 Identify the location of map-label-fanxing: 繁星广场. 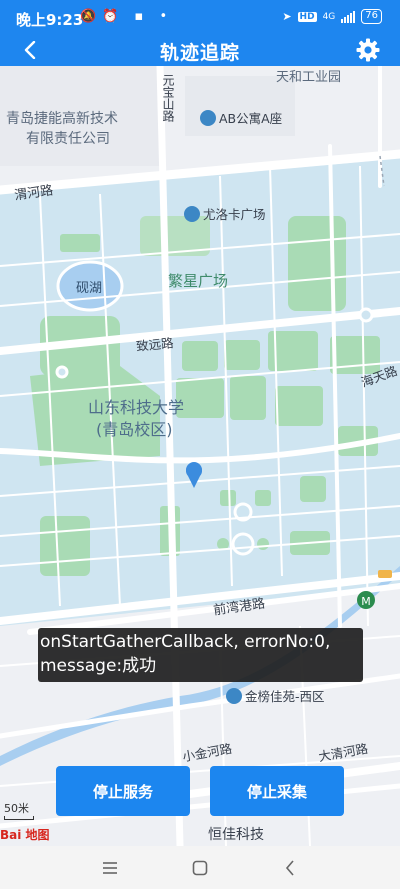
(198, 281).